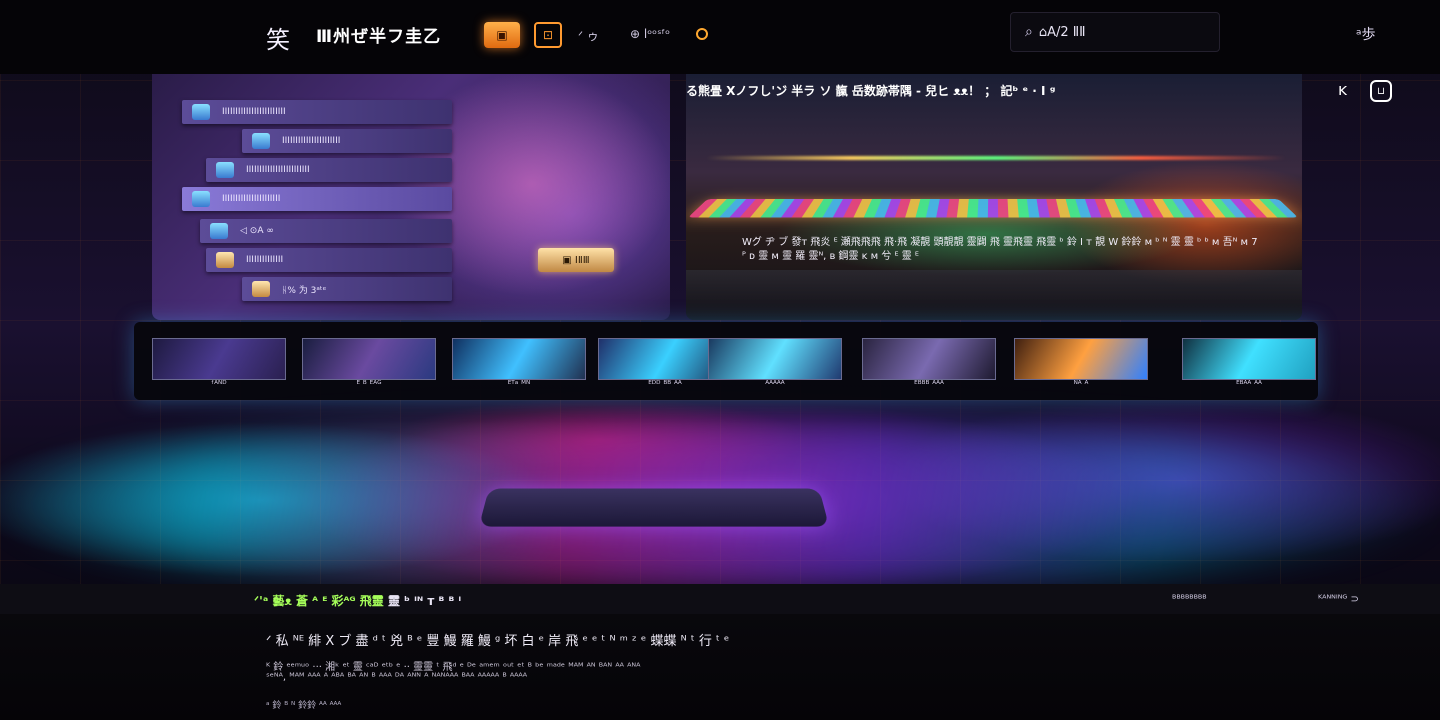 Image resolution: width=1440 pixels, height=720 pixels. What do you see at coordinates (1029, 32) in the screenshot?
I see `search-icon: ⌕` at bounding box center [1029, 32].